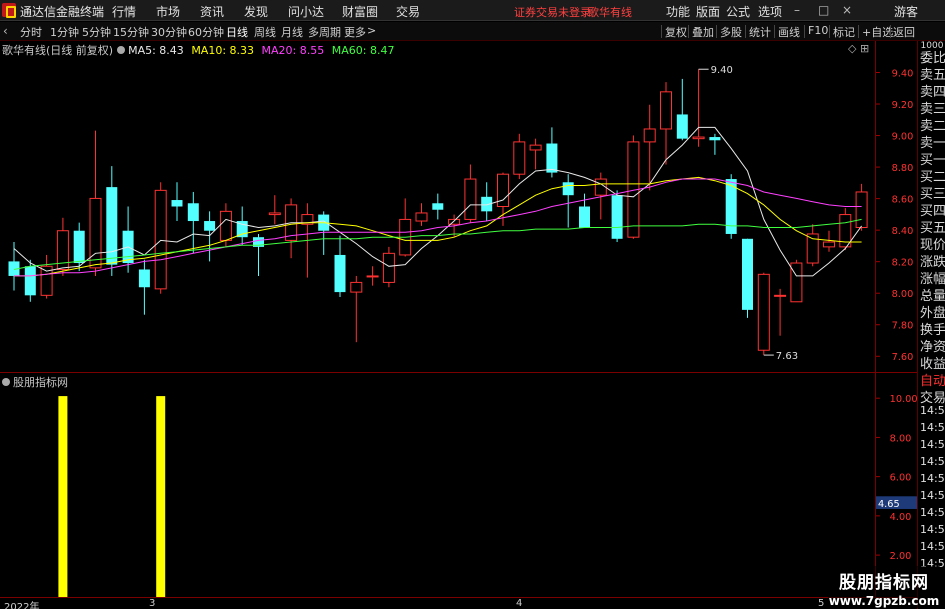  I want to click on login-warning: 证券交易未登录, so click(552, 12).